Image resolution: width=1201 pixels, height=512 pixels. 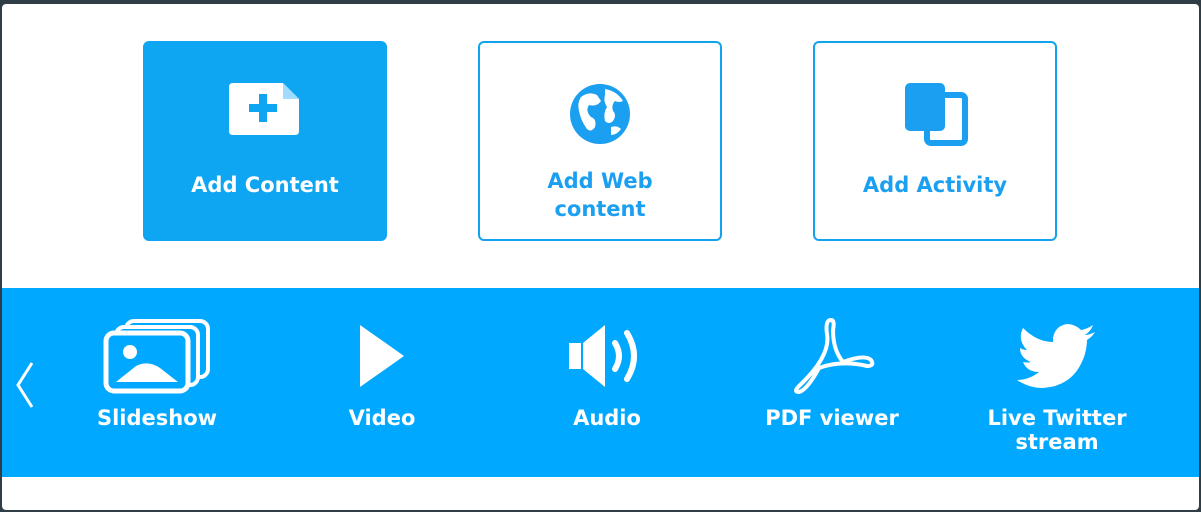 What do you see at coordinates (157, 418) in the screenshot?
I see `slideshow-label: Slideshow` at bounding box center [157, 418].